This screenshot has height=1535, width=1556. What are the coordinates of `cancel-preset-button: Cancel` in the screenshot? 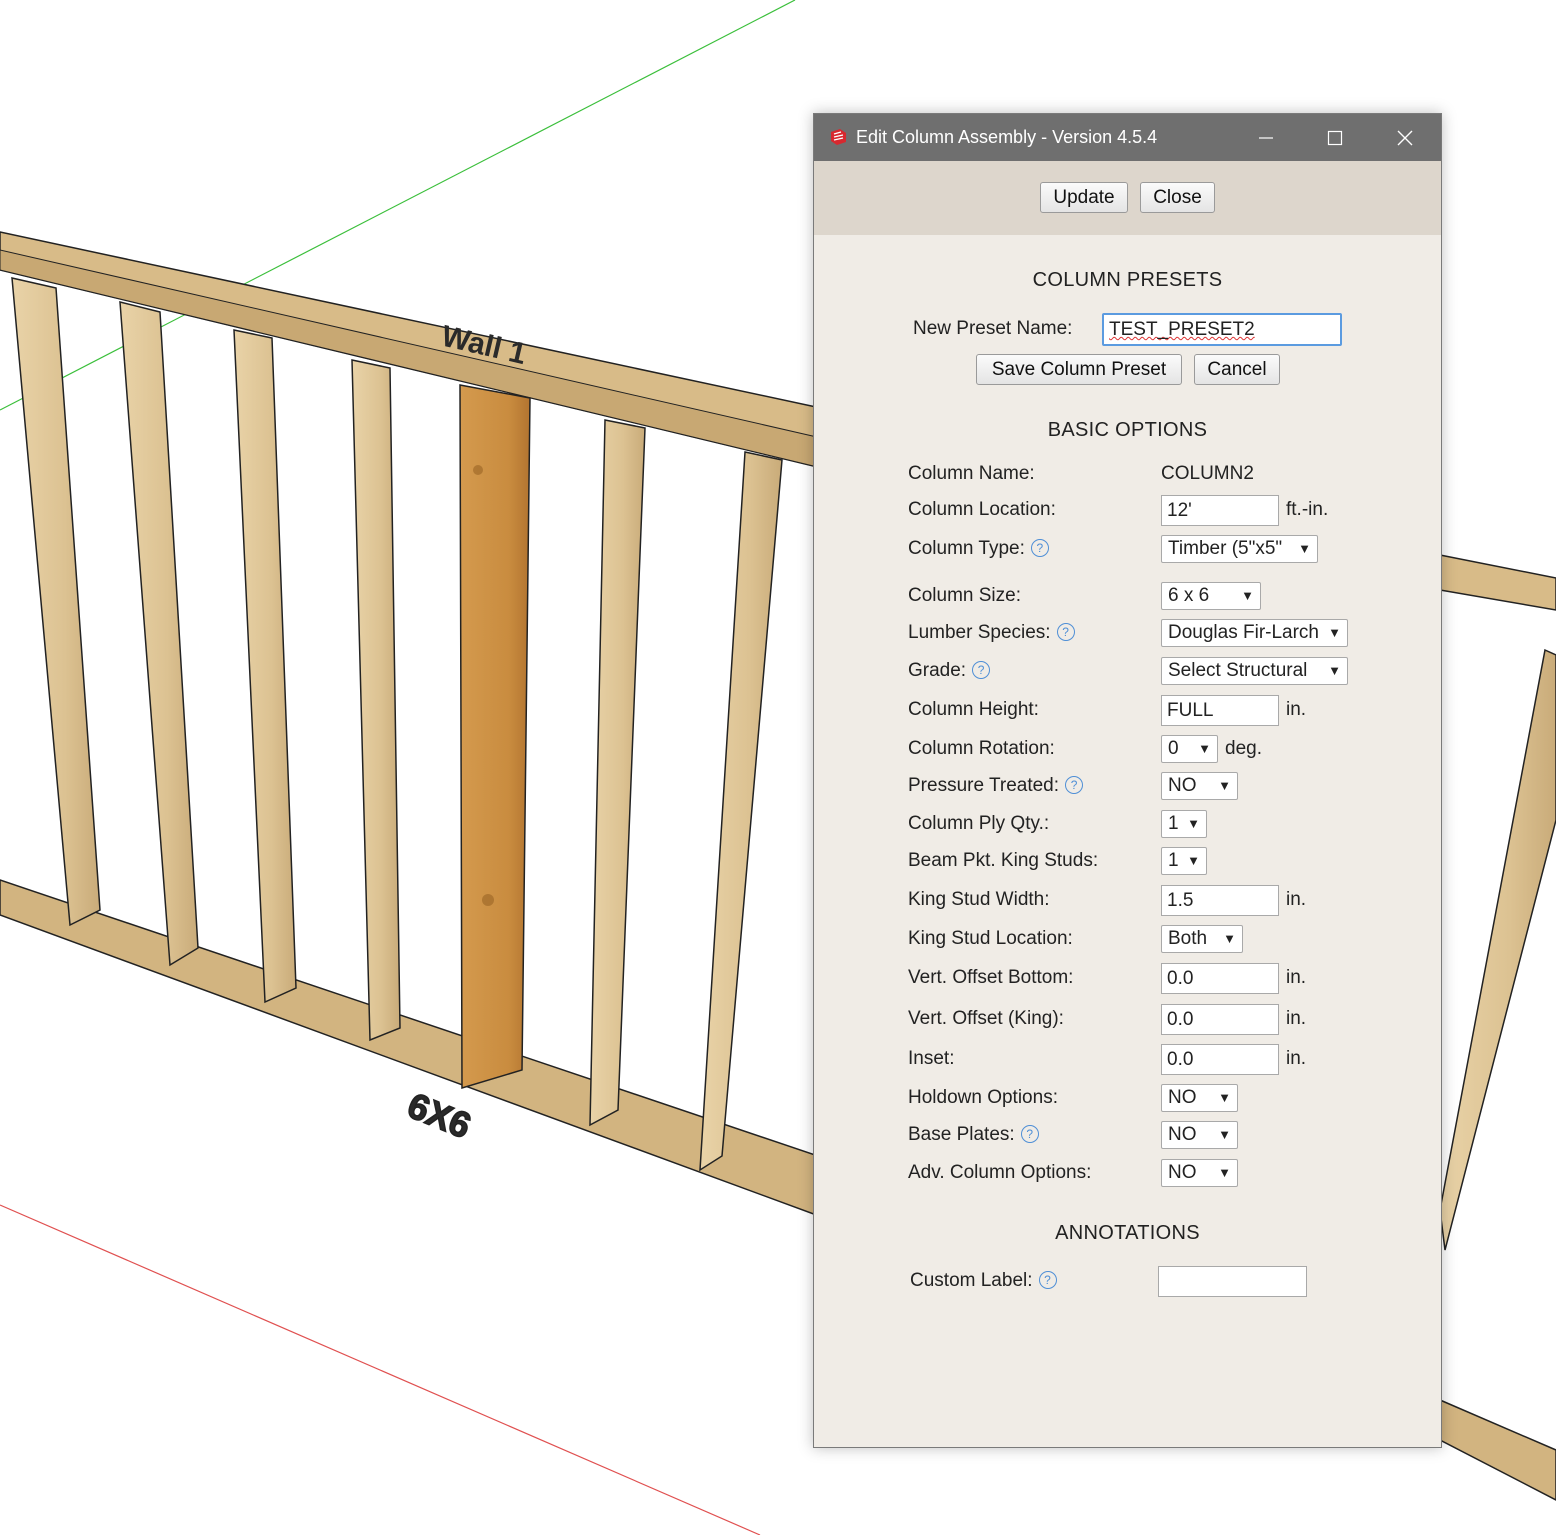 It's located at (1237, 369).